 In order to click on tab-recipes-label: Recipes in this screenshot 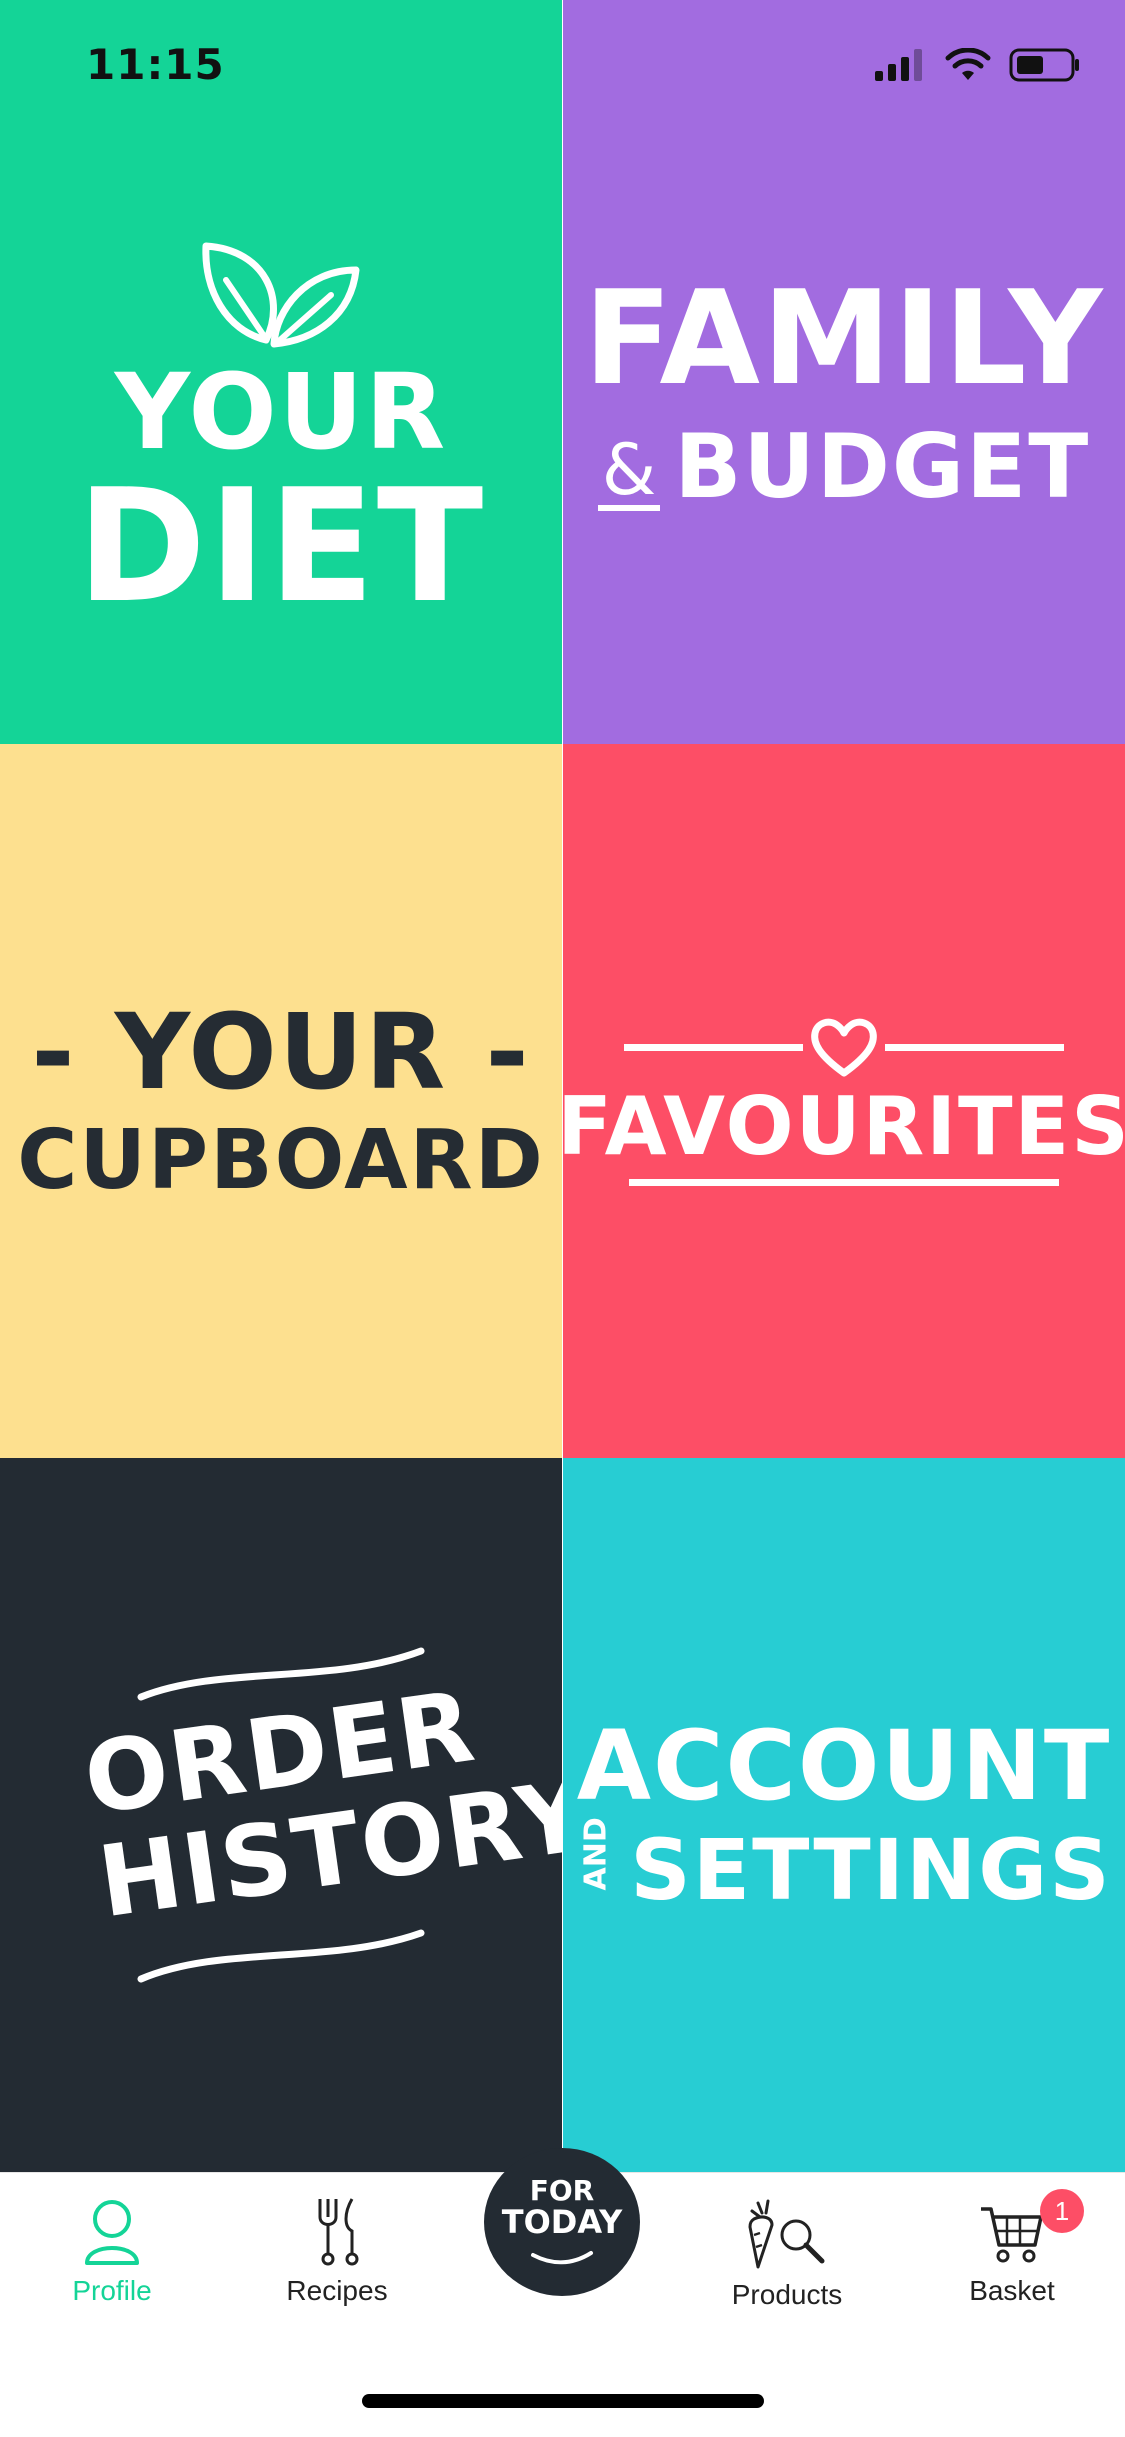, I will do `click(337, 2290)`.